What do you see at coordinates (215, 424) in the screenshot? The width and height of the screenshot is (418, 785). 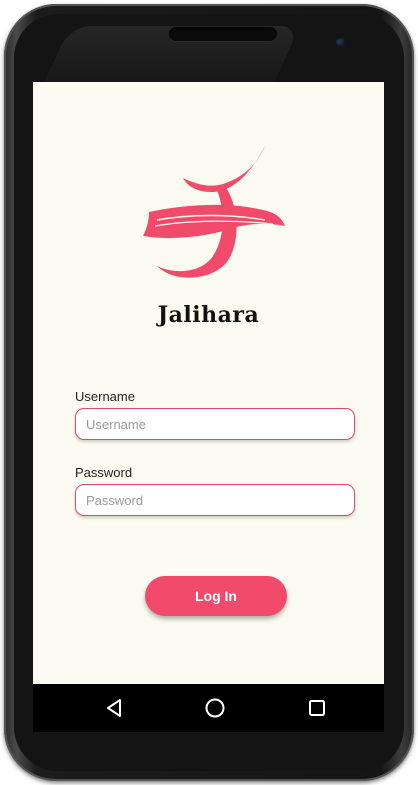 I see `username-input` at bounding box center [215, 424].